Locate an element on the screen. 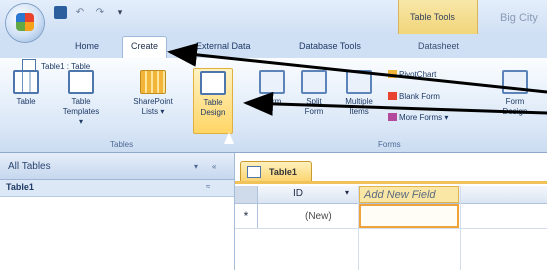 The height and width of the screenshot is (270, 547). office-logo-icon is located at coordinates (25, 22).